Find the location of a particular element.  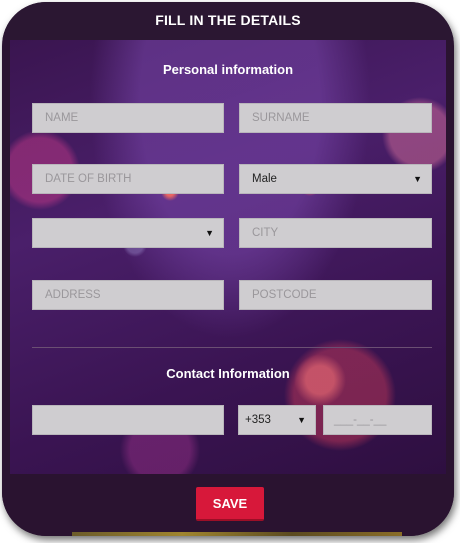

email-field is located at coordinates (128, 420).